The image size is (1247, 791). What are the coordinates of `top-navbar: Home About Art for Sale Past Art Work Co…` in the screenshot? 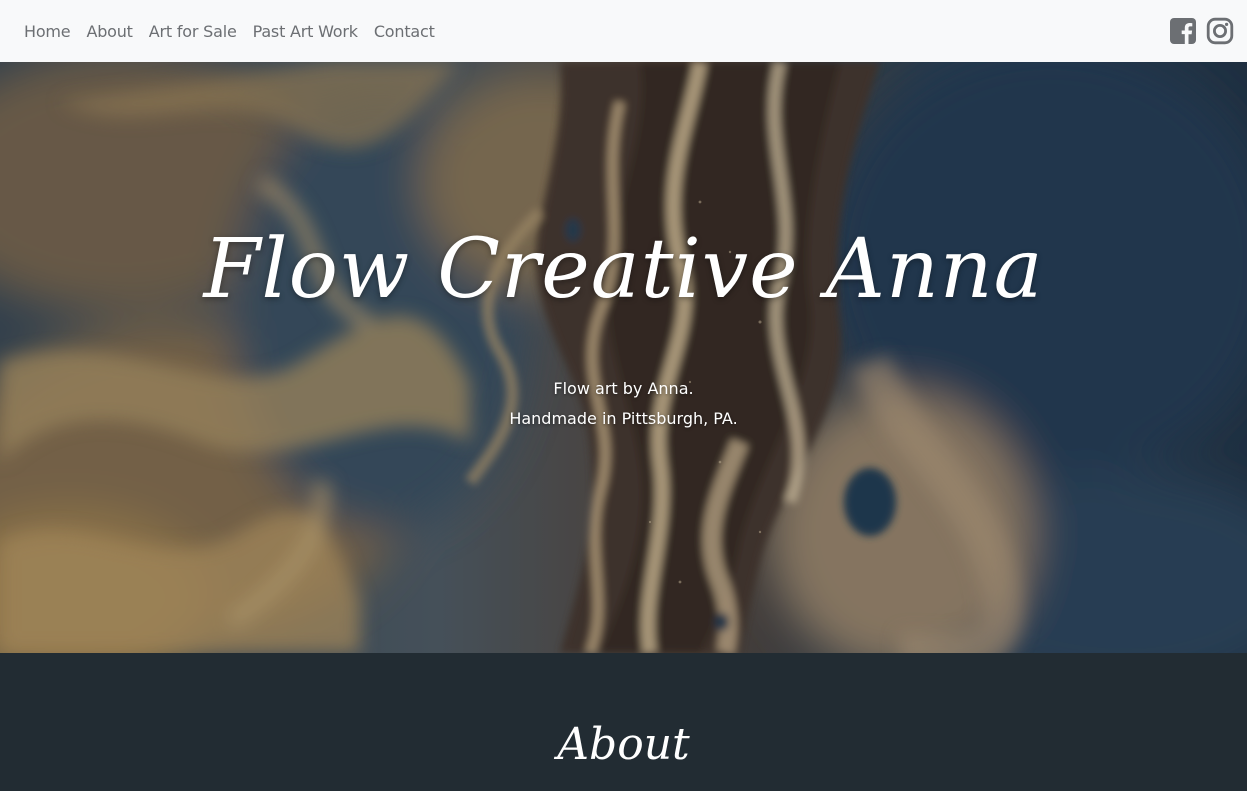 It's located at (623, 31).